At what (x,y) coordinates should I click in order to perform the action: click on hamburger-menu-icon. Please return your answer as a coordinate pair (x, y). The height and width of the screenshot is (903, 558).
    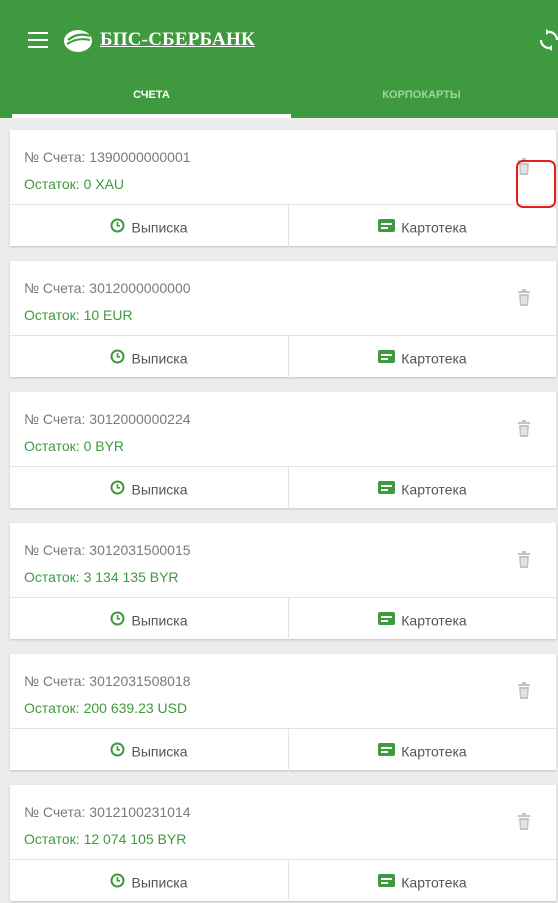
    Looking at the image, I should click on (38, 40).